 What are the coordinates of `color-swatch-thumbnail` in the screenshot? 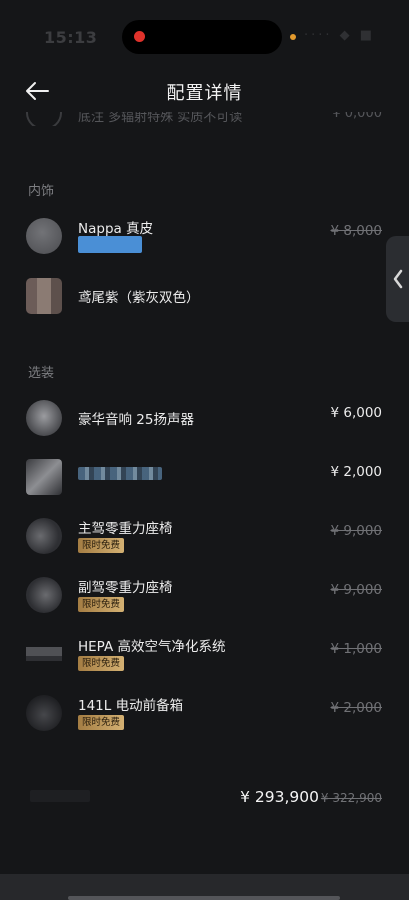 It's located at (44, 296).